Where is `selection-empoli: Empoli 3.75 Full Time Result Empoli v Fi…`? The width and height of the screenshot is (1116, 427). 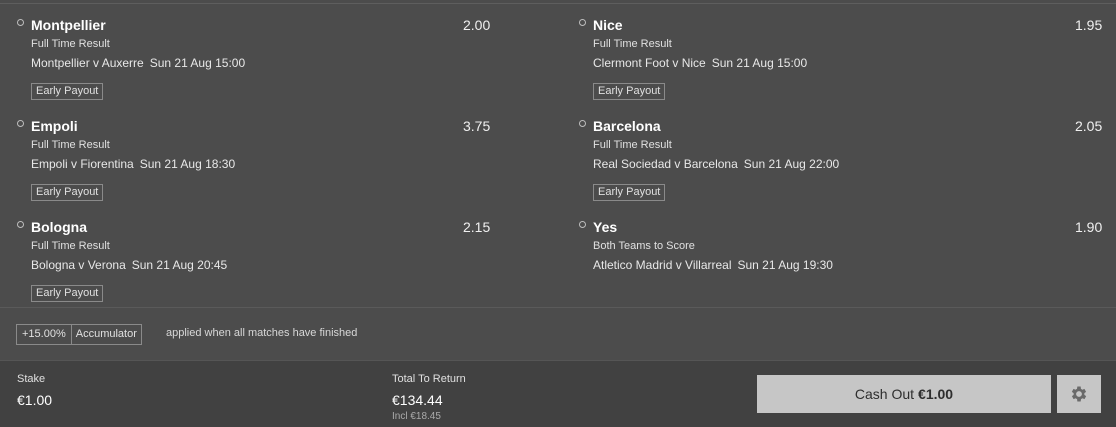
selection-empoli: Empoli 3.75 Full Time Result Empoli v Fi… is located at coordinates (277, 156).